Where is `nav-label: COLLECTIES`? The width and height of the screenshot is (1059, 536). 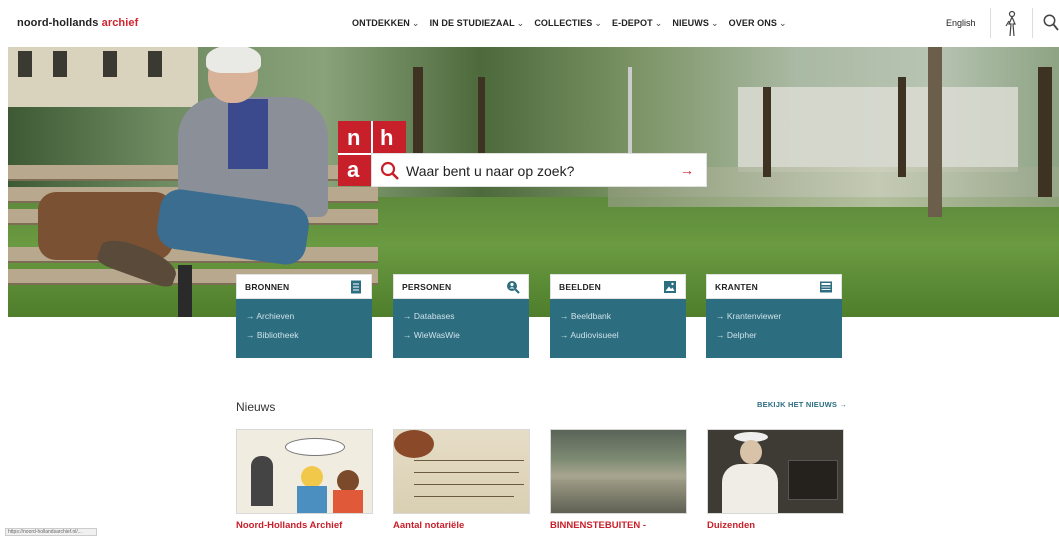 nav-label: COLLECTIES is located at coordinates (563, 23).